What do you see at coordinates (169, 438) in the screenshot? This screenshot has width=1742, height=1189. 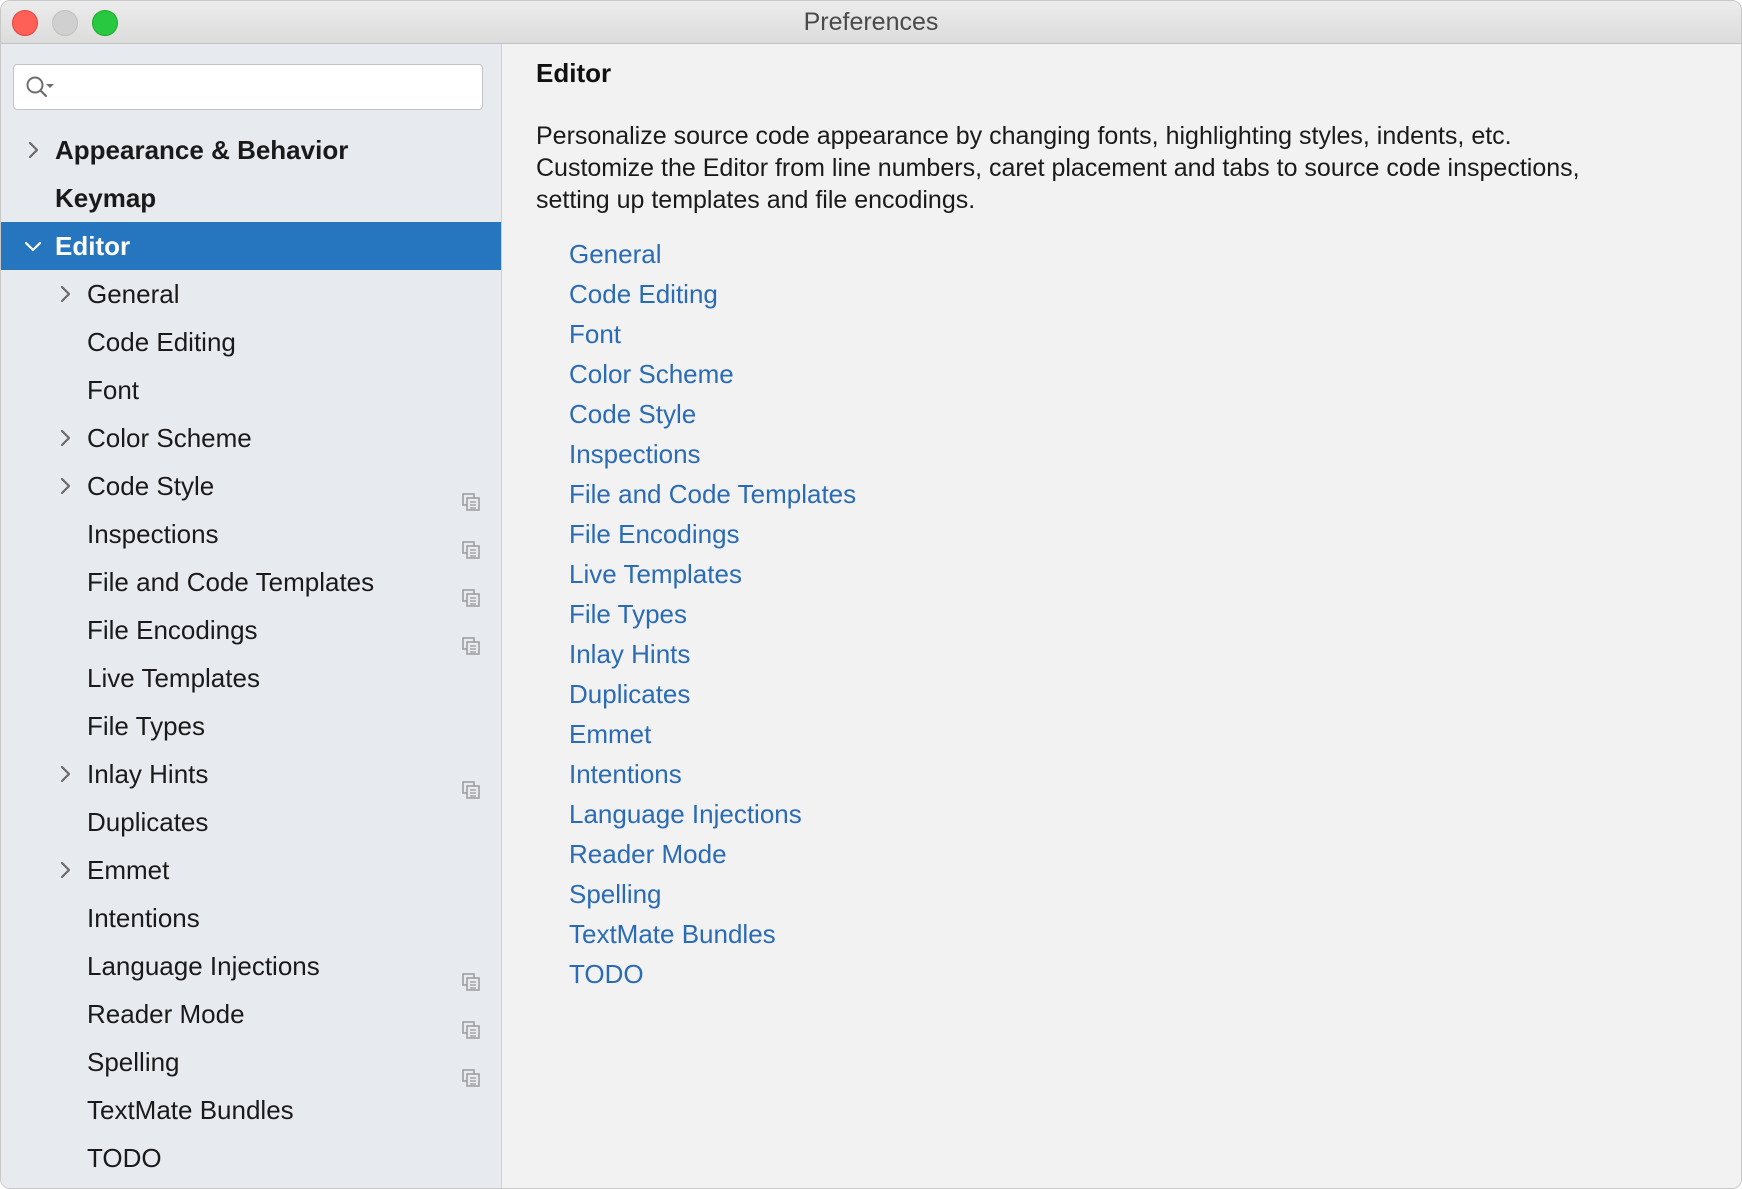 I see `sidebar-item-label: Color Scheme` at bounding box center [169, 438].